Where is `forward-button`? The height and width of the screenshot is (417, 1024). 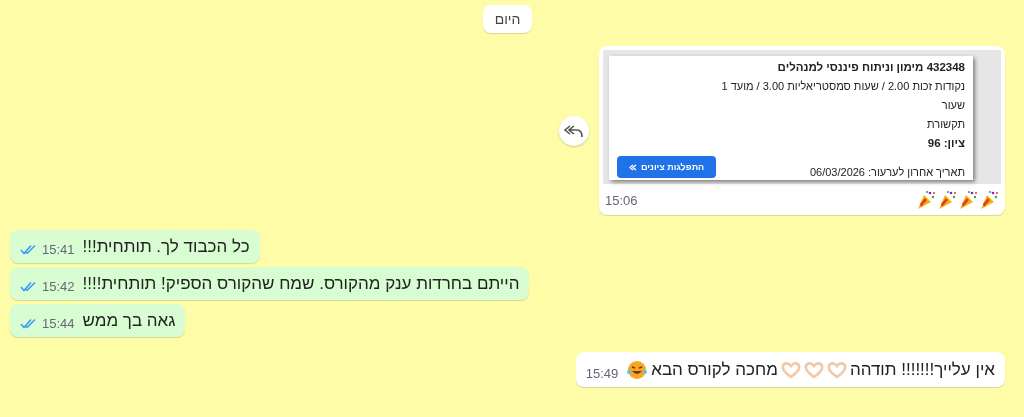
forward-button is located at coordinates (574, 130).